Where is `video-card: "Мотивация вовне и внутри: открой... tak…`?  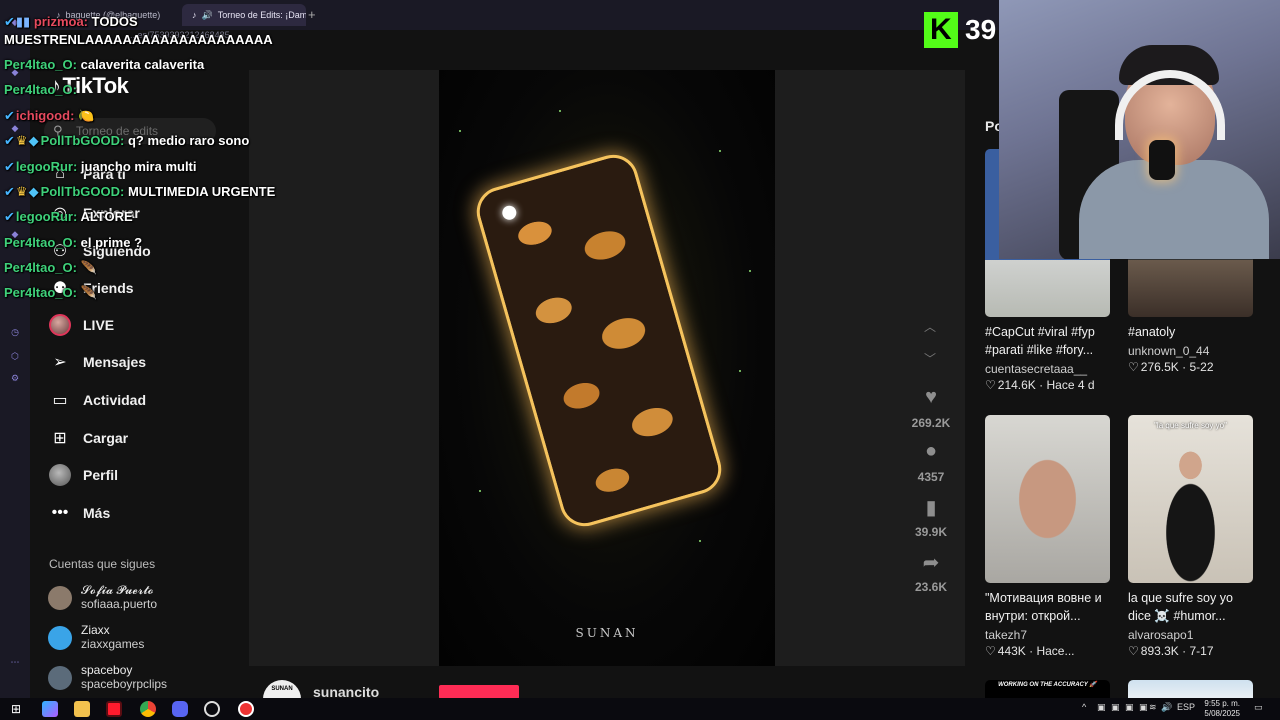
video-card: "Мотивация вовне и внутри: открой... tak… is located at coordinates (1047, 536).